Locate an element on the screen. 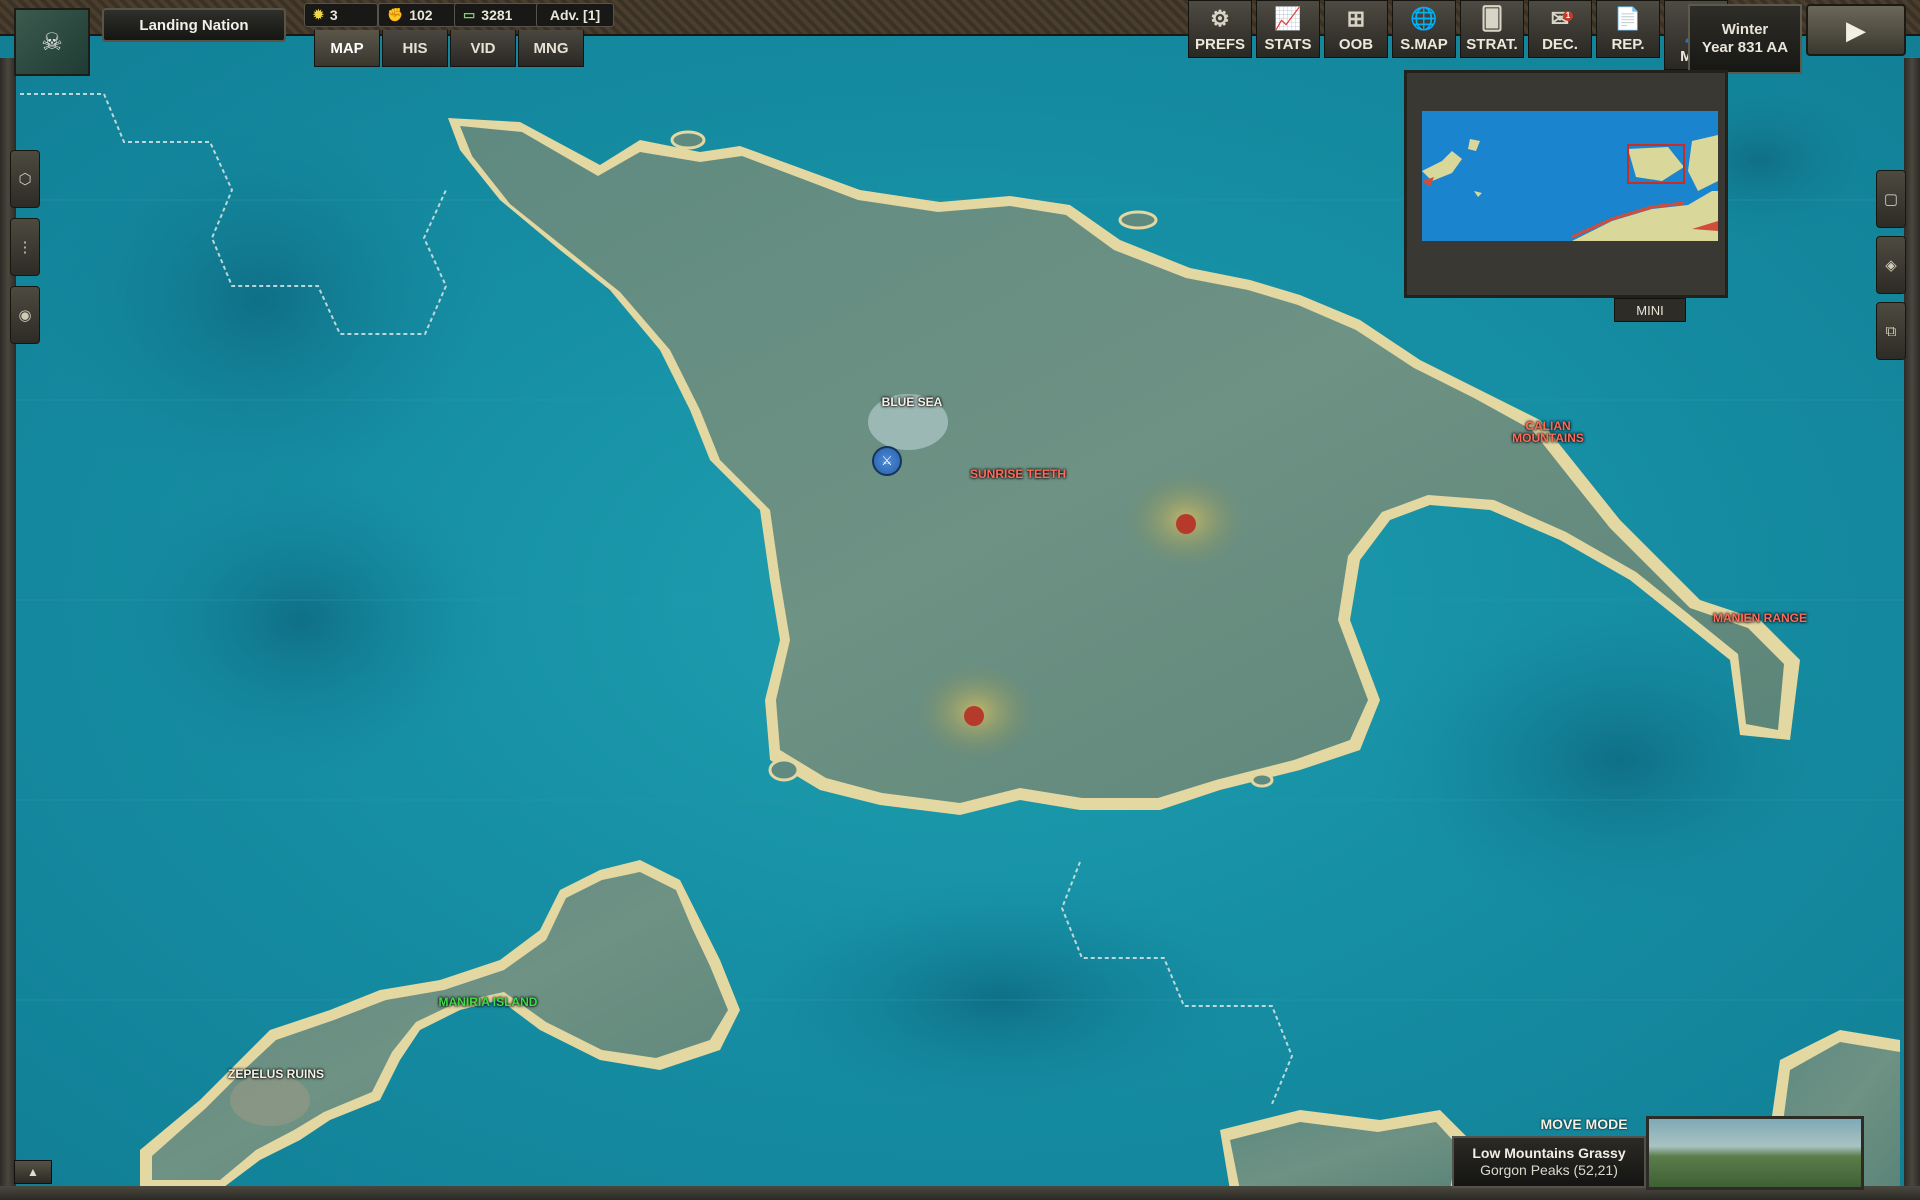  toolbar-smap-label: S.MAP is located at coordinates (1424, 44).